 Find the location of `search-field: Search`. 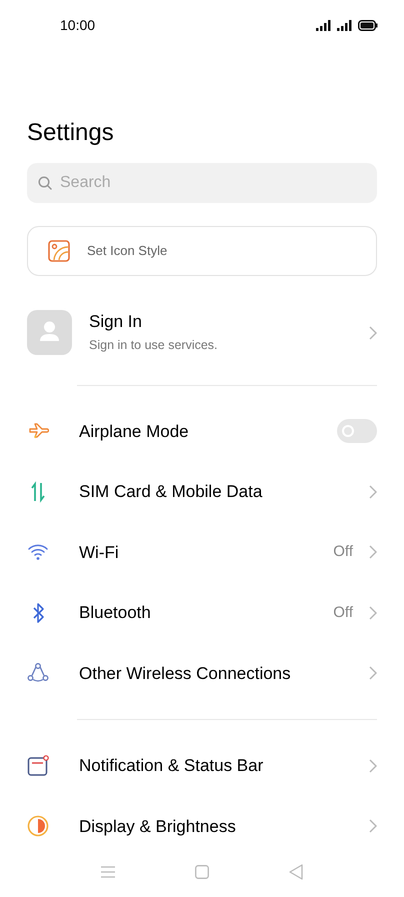

search-field: Search is located at coordinates (202, 183).